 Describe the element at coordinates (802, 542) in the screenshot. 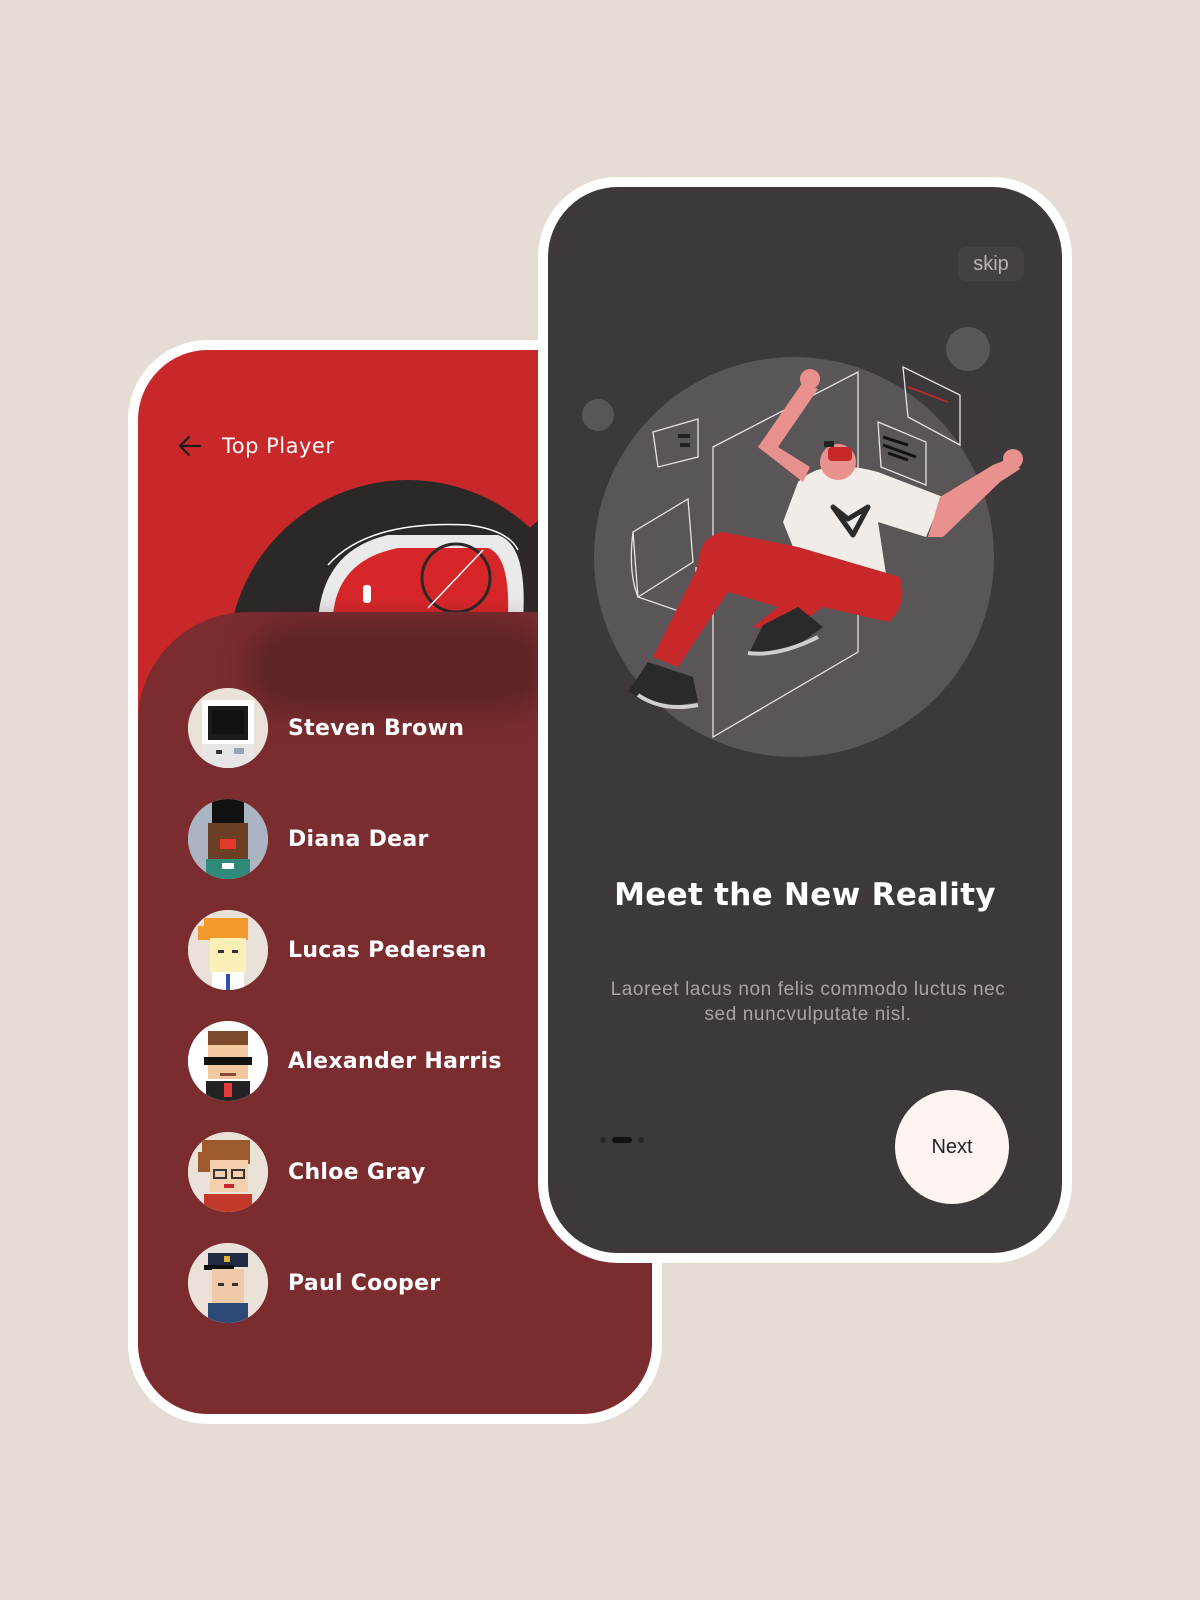

I see `vr-player-illustration` at that location.